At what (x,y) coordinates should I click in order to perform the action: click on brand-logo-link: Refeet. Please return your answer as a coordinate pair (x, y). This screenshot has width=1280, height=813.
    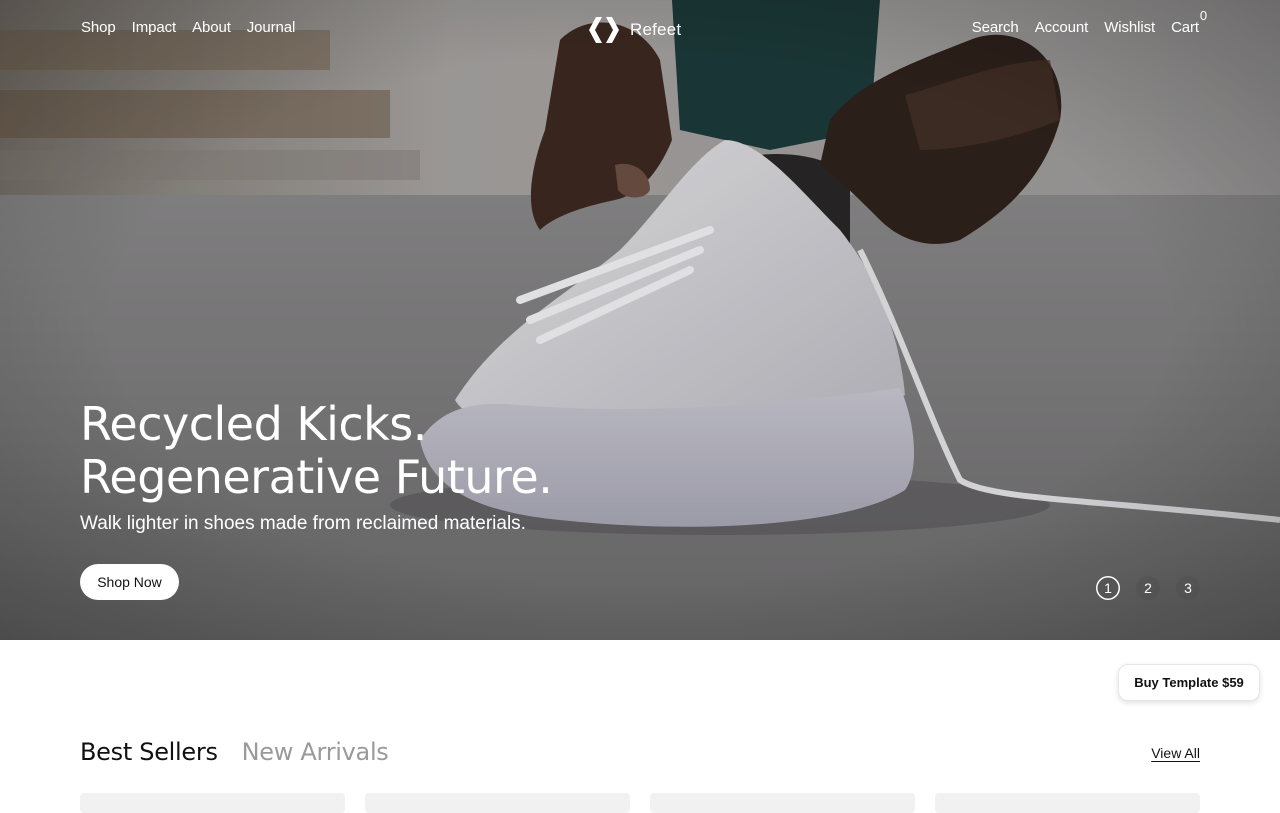
    Looking at the image, I should click on (633, 30).